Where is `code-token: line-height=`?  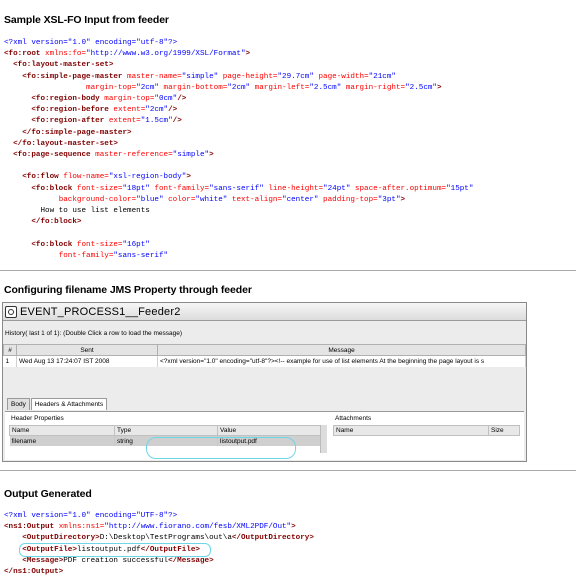 code-token: line-height= is located at coordinates (293, 188).